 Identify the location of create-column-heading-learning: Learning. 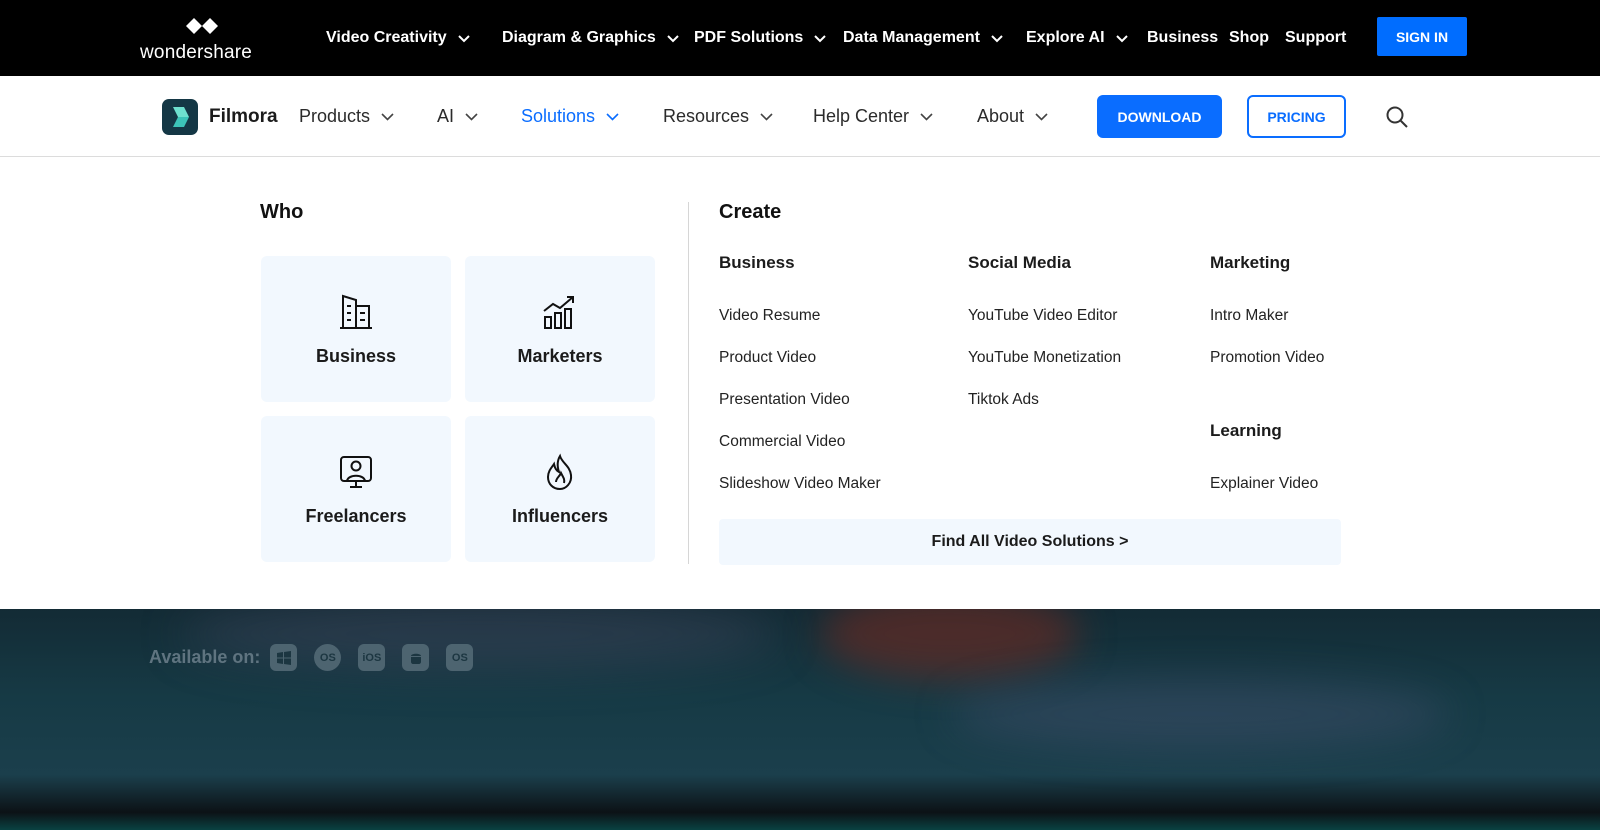
(1246, 430).